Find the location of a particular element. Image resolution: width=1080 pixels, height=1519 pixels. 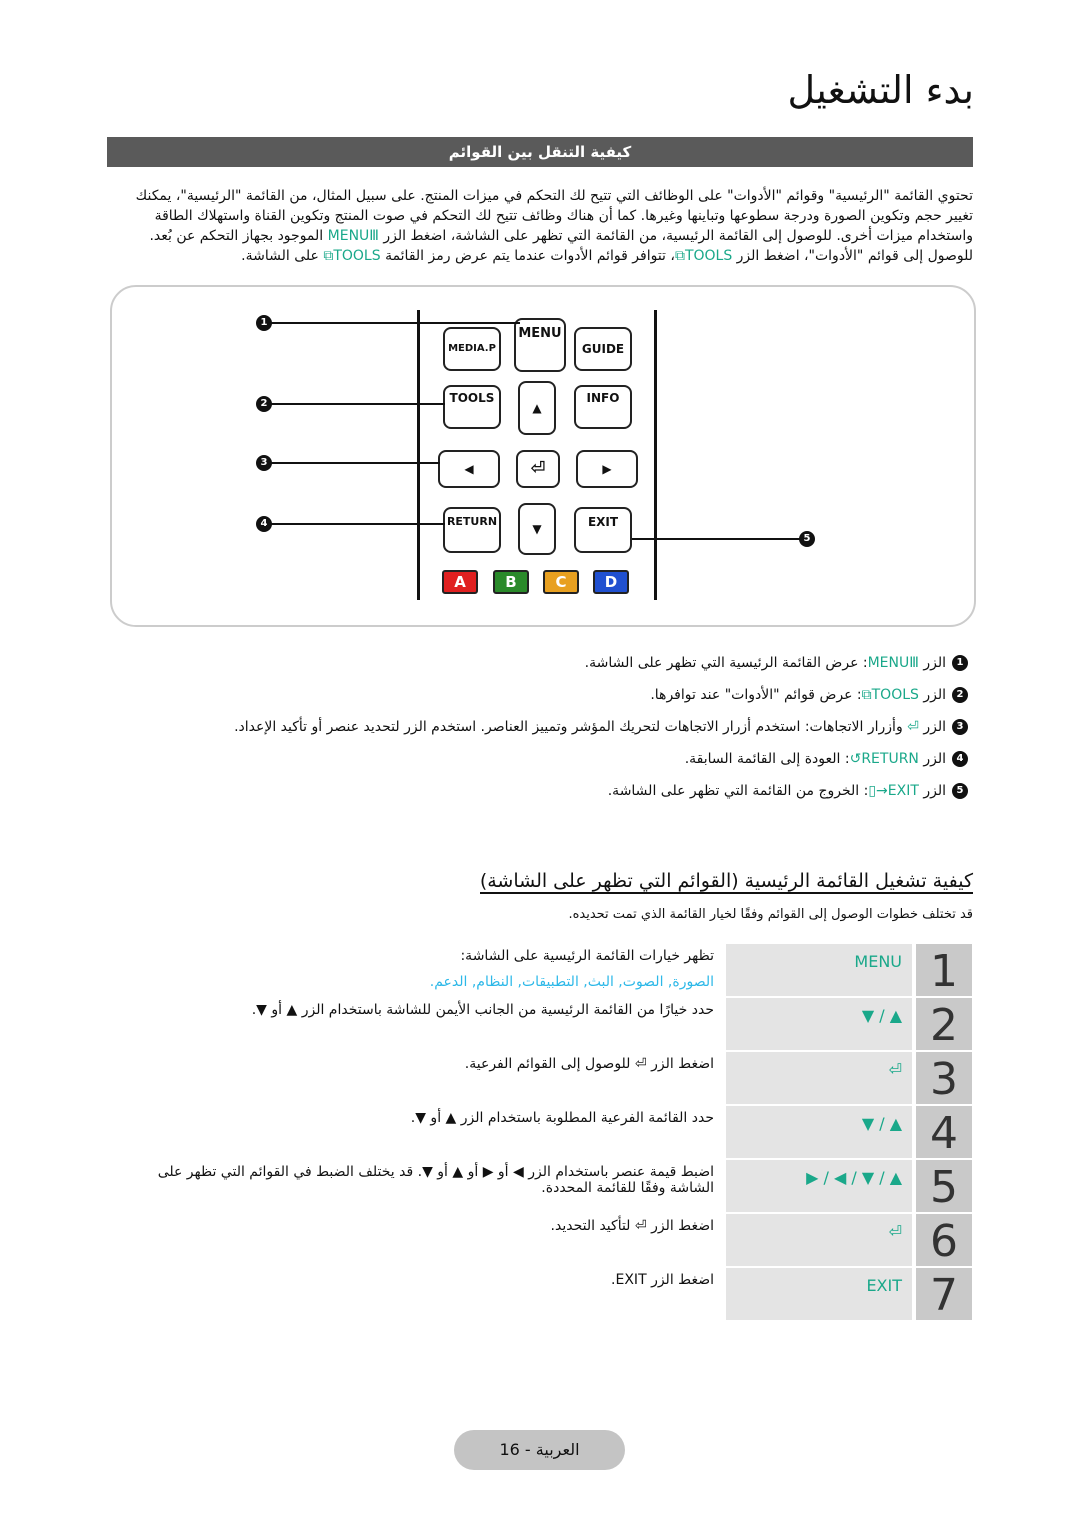

step-row: 4 ▲ / ▼ is located at coordinates (849, 1132).